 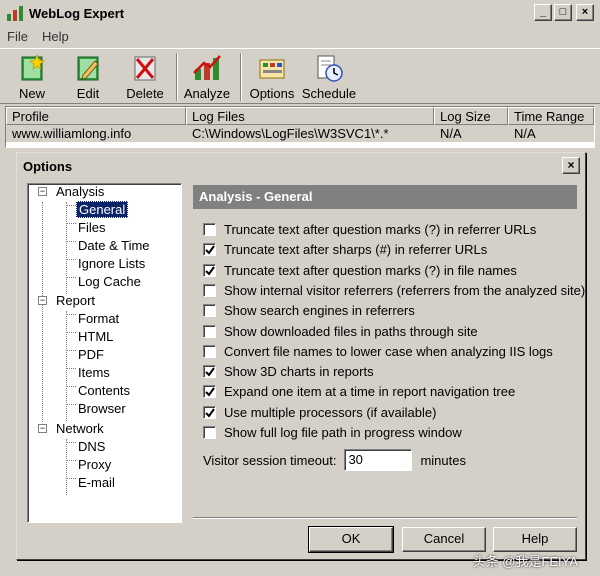 What do you see at coordinates (55, 37) in the screenshot?
I see `menu-help: Help` at bounding box center [55, 37].